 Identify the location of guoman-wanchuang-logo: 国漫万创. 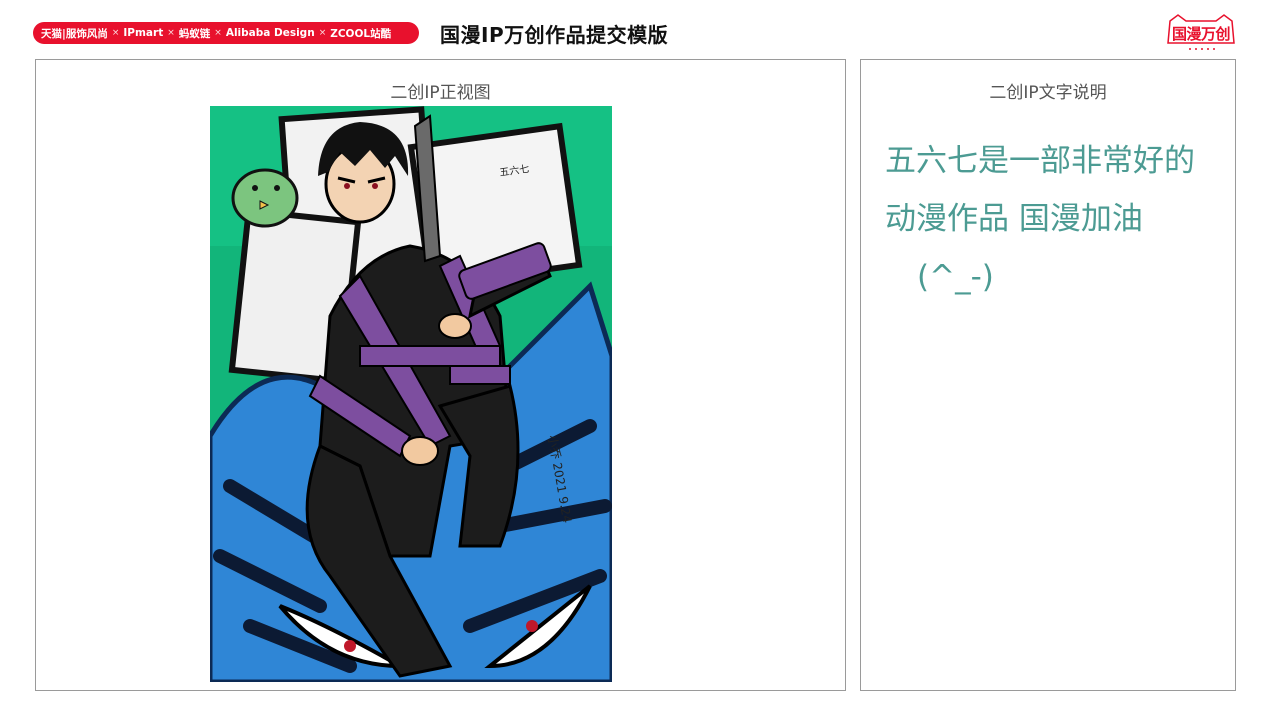
(1201, 33).